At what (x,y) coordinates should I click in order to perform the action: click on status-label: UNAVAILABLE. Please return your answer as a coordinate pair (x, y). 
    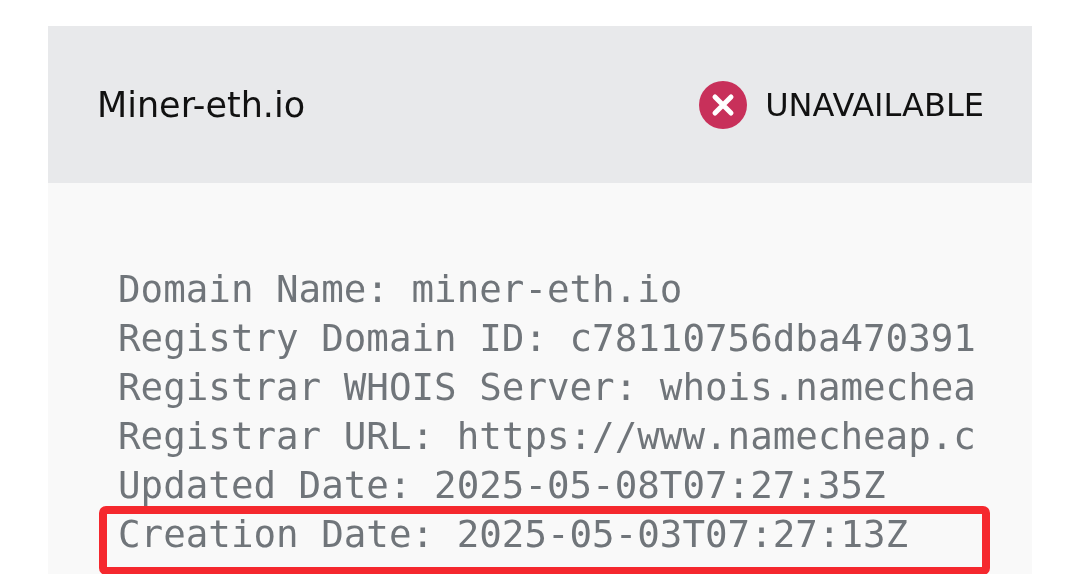
    Looking at the image, I should click on (874, 104).